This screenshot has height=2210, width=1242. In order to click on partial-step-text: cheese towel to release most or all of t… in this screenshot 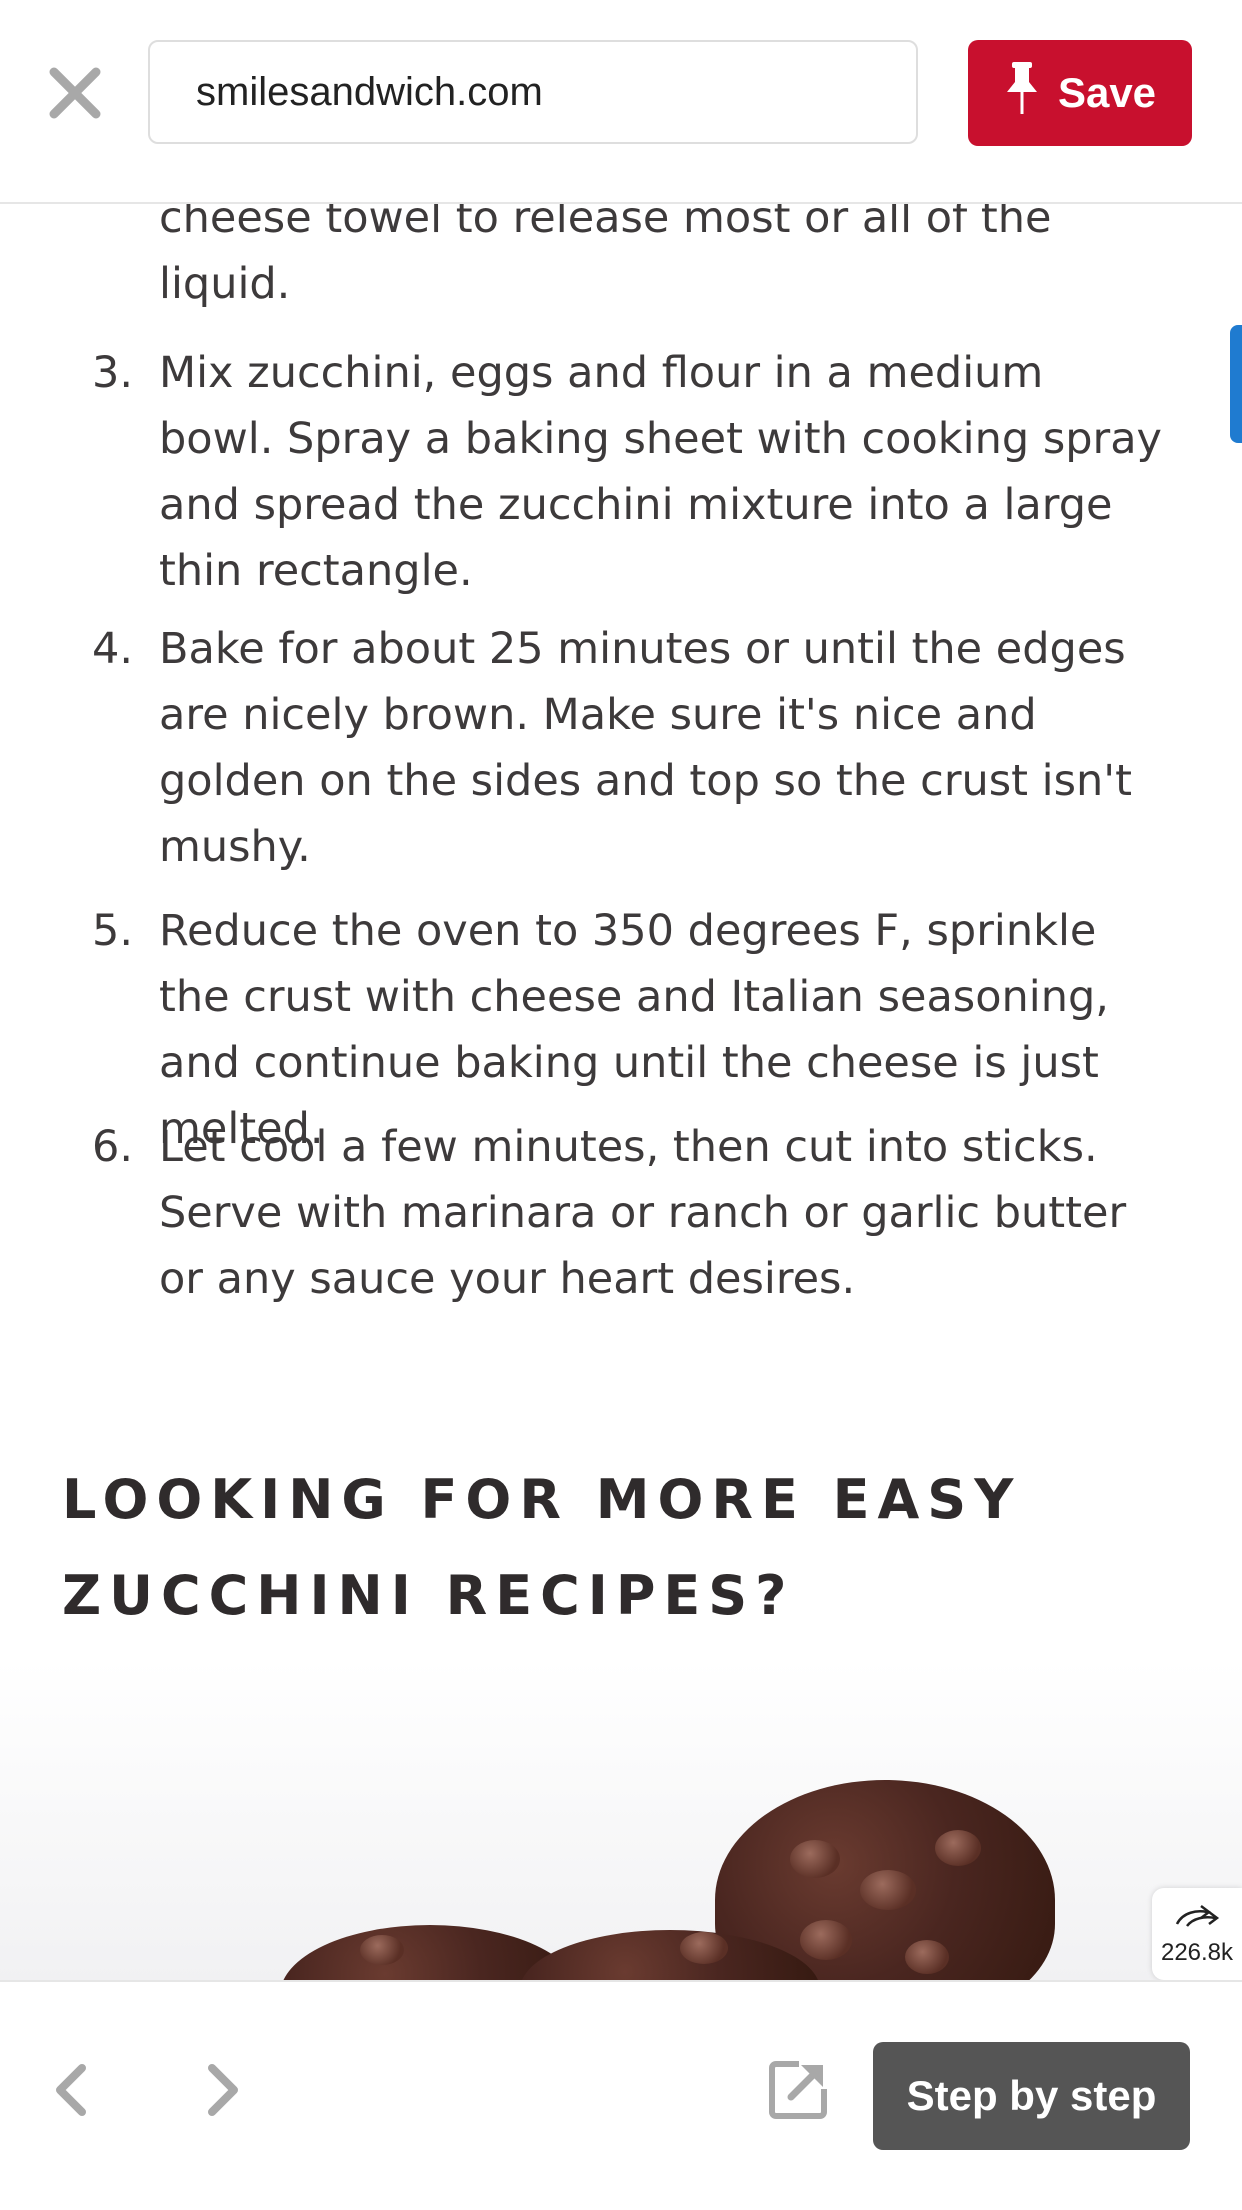, I will do `click(605, 251)`.